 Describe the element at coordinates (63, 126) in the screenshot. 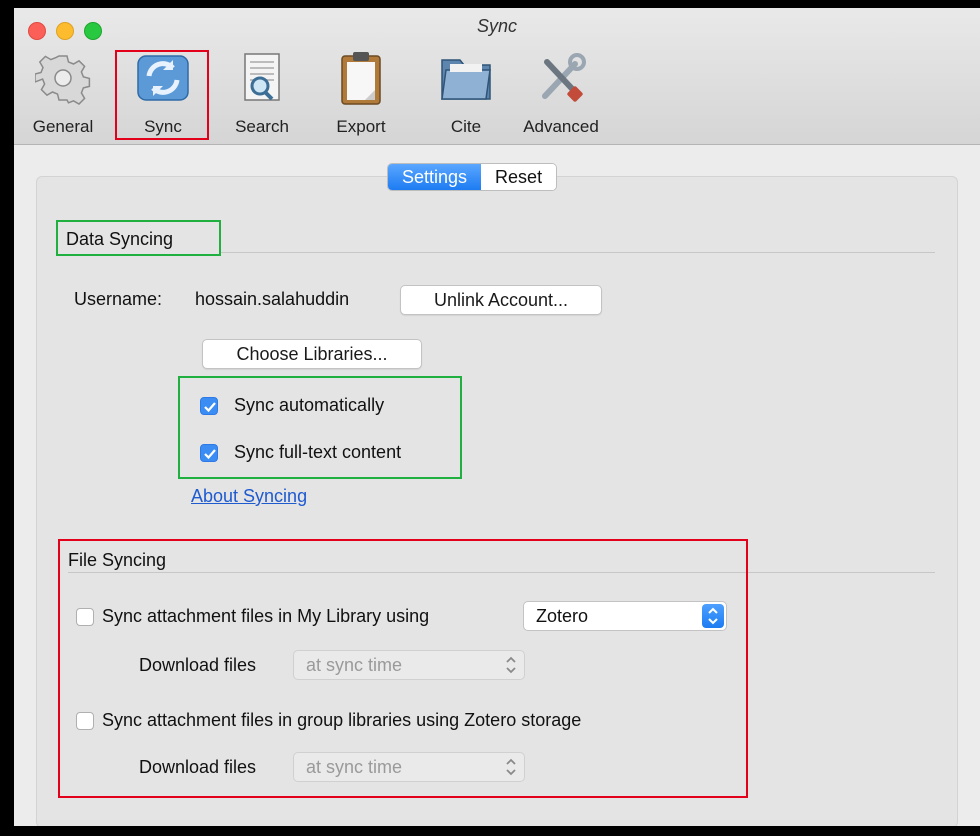

I see `toolbar-general-label: General` at that location.